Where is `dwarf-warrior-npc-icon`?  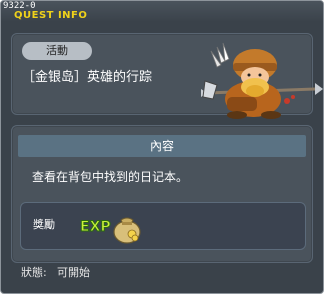
dwarf-warrior-npc-icon is located at coordinates (262, 80).